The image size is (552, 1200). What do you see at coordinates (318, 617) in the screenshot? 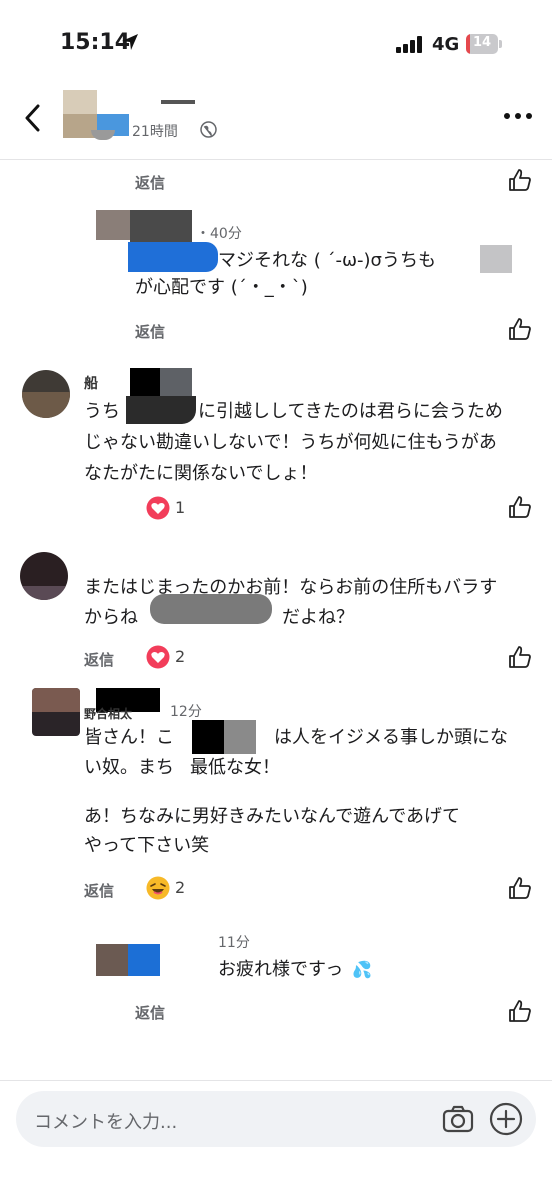
I see `comment-text-line: だよね？` at bounding box center [318, 617].